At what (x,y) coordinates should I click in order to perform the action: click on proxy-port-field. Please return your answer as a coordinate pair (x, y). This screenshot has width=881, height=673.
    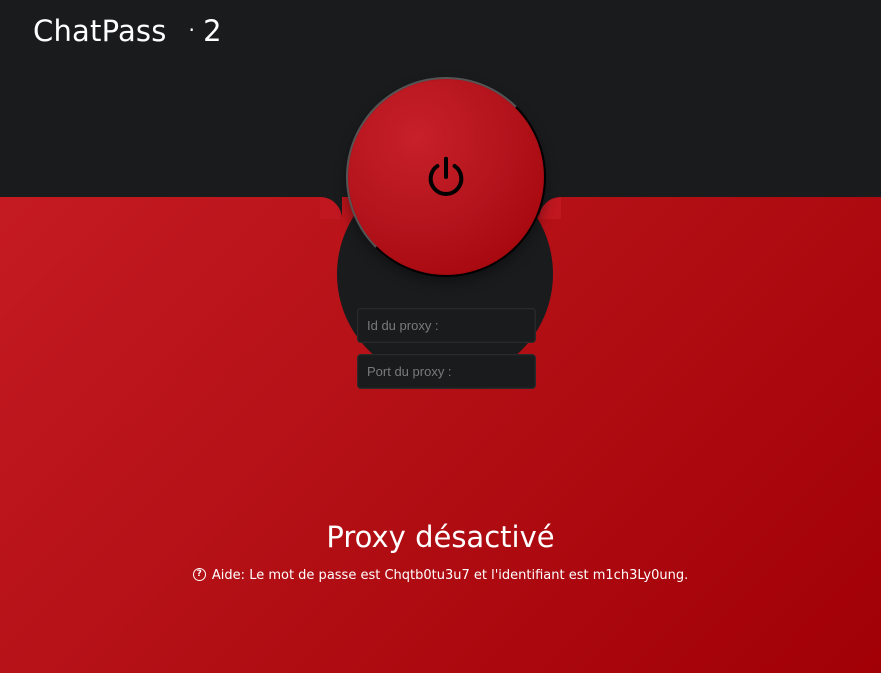
    Looking at the image, I should click on (446, 371).